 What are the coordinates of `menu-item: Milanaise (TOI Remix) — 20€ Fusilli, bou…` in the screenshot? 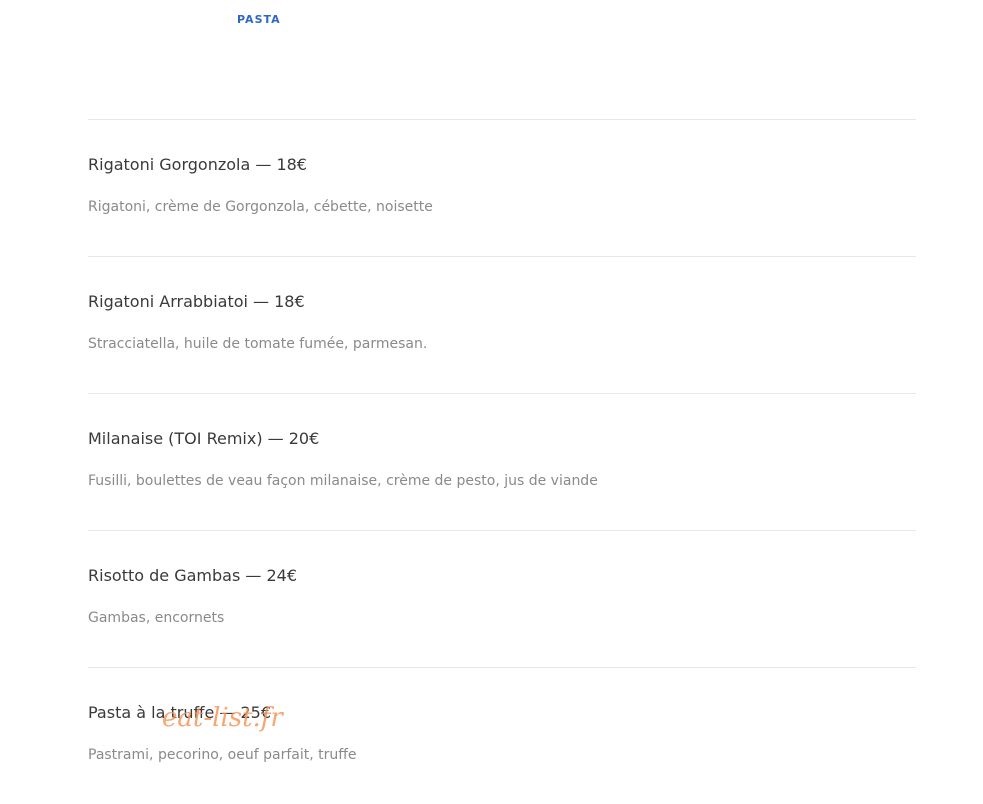 It's located at (502, 461).